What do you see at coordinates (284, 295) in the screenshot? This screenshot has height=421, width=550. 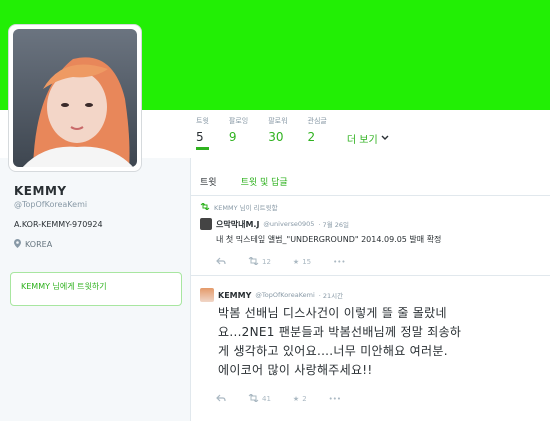 I see `tweet-author-handle: @TopOfKoreaKemi` at bounding box center [284, 295].